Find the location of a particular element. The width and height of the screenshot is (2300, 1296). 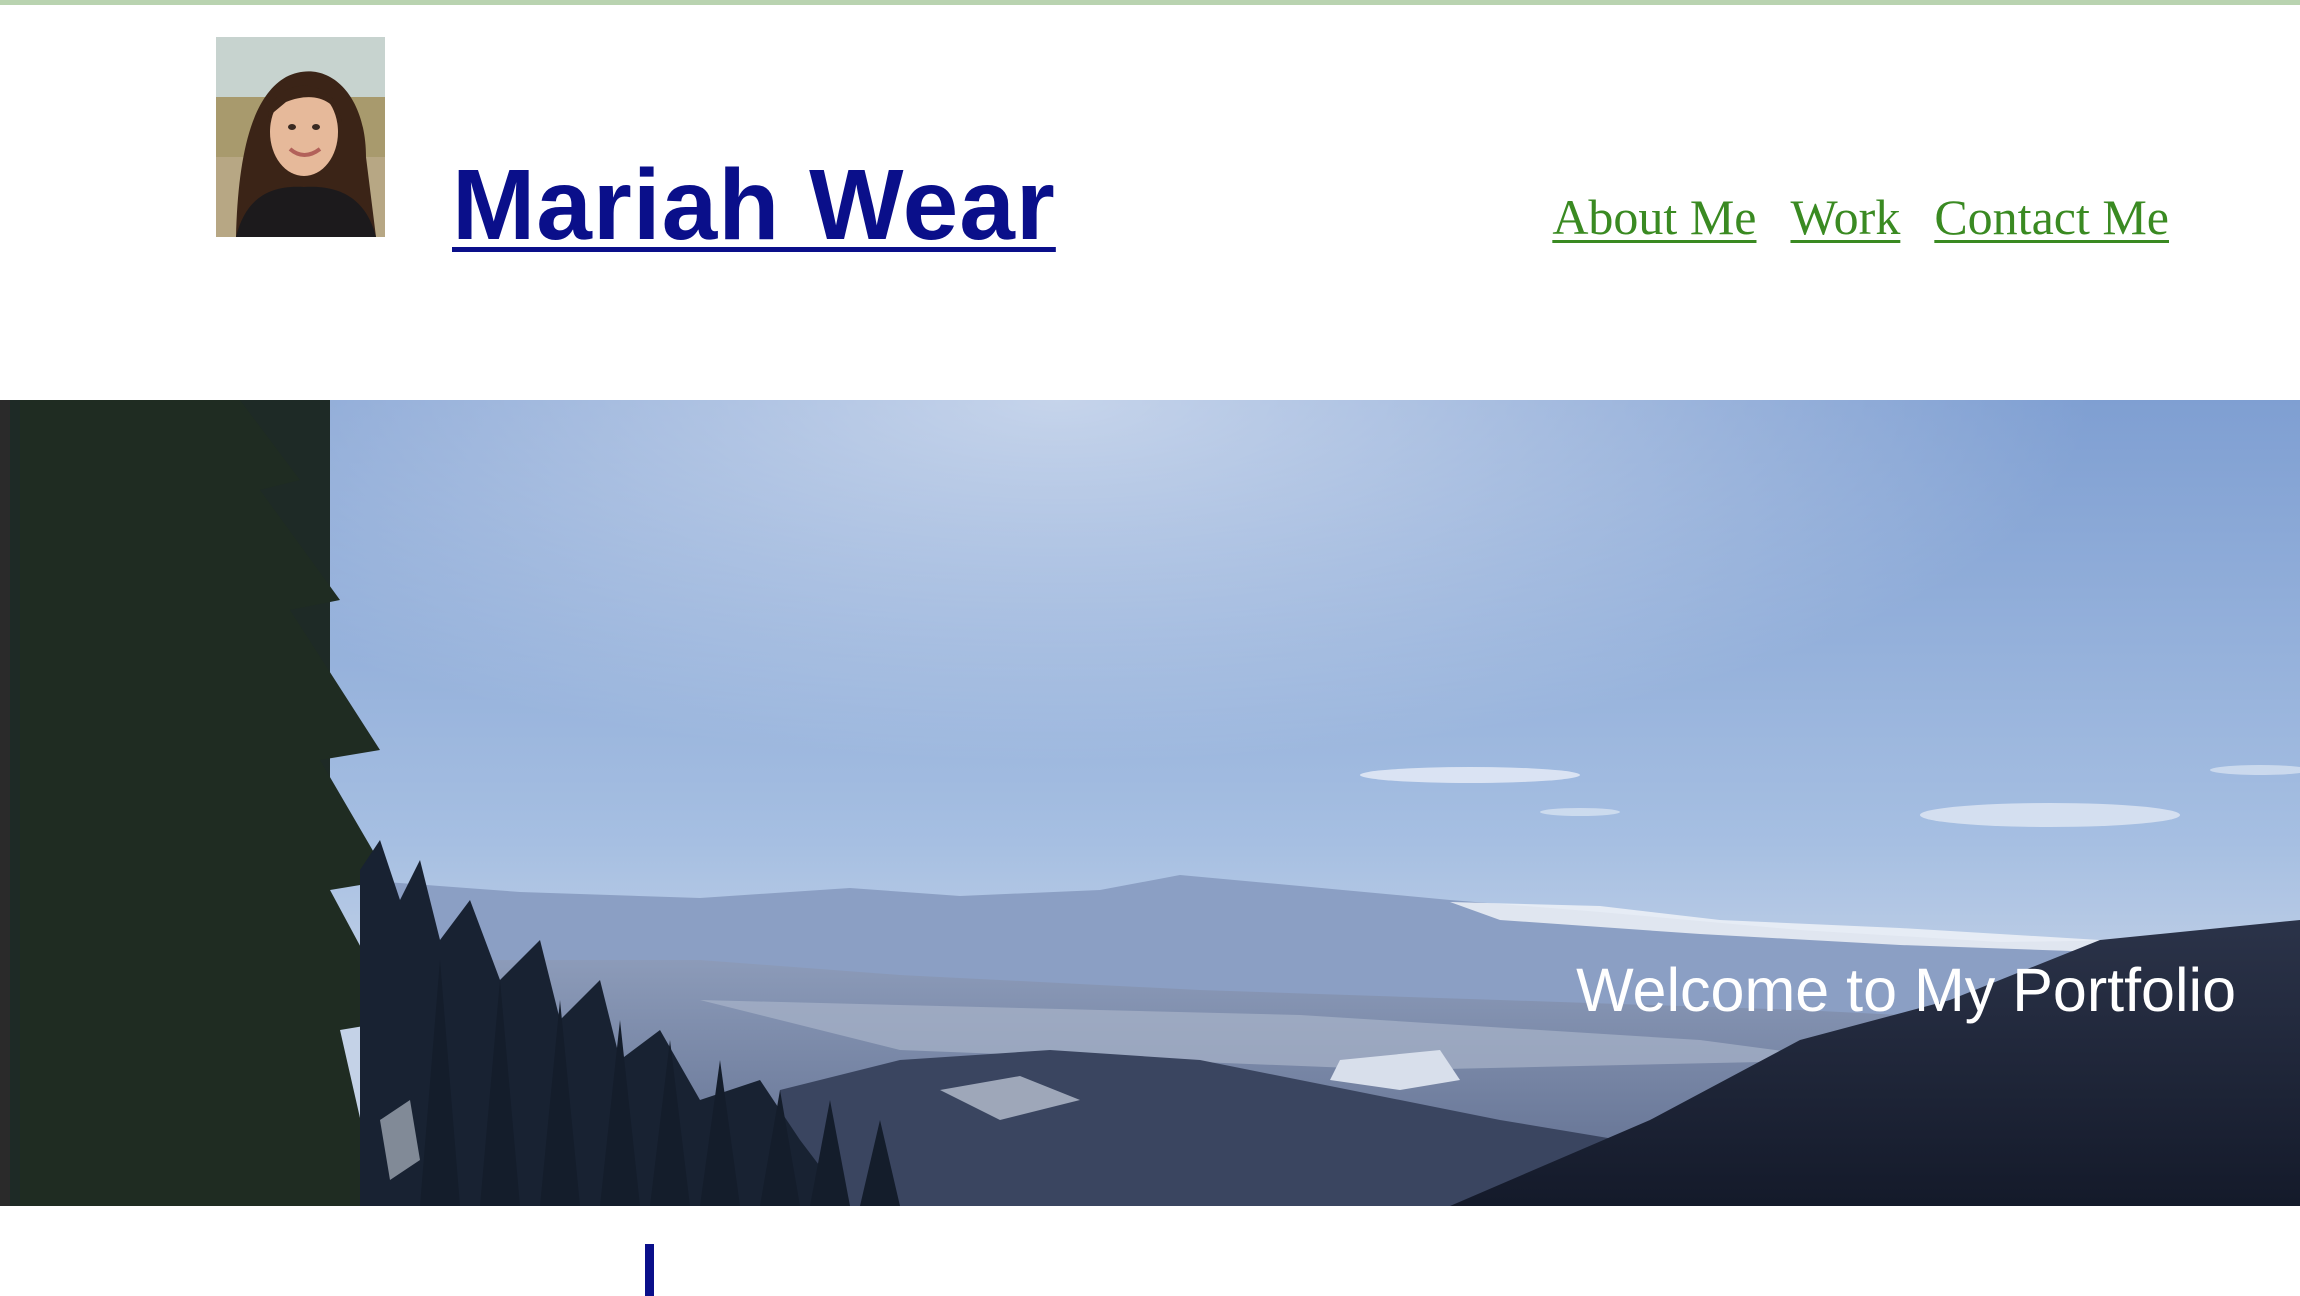

nav-work: Work is located at coordinates (1845, 217).